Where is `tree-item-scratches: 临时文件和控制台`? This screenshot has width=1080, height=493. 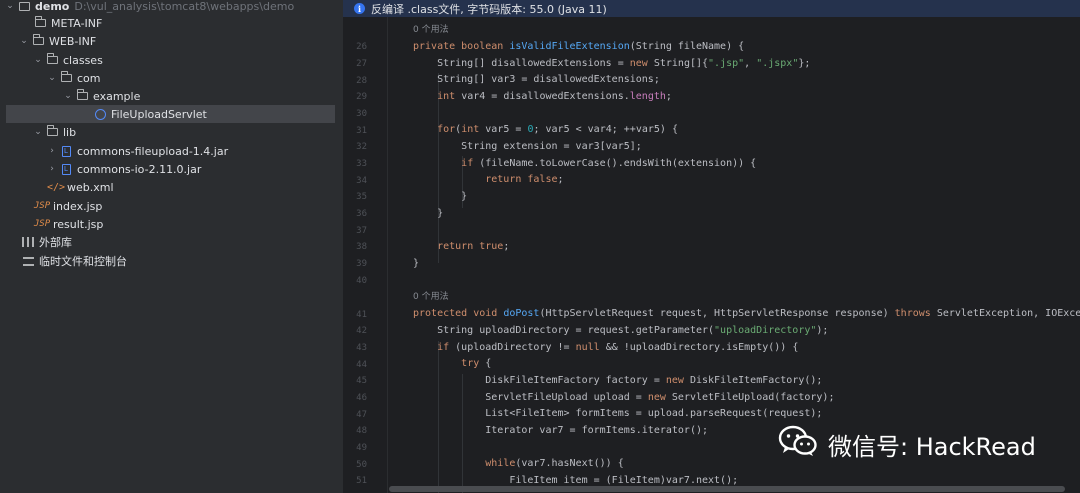 tree-item-scratches: 临时文件和控制台 is located at coordinates (171, 261).